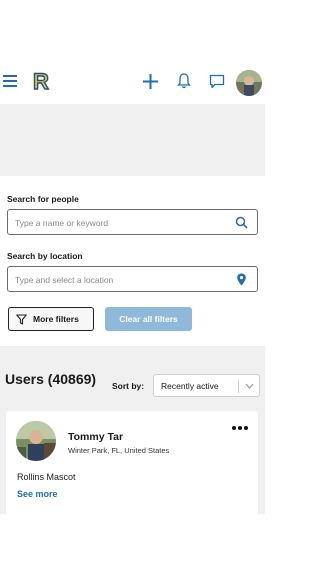  Describe the element at coordinates (240, 428) in the screenshot. I see `more-options-icon` at that location.